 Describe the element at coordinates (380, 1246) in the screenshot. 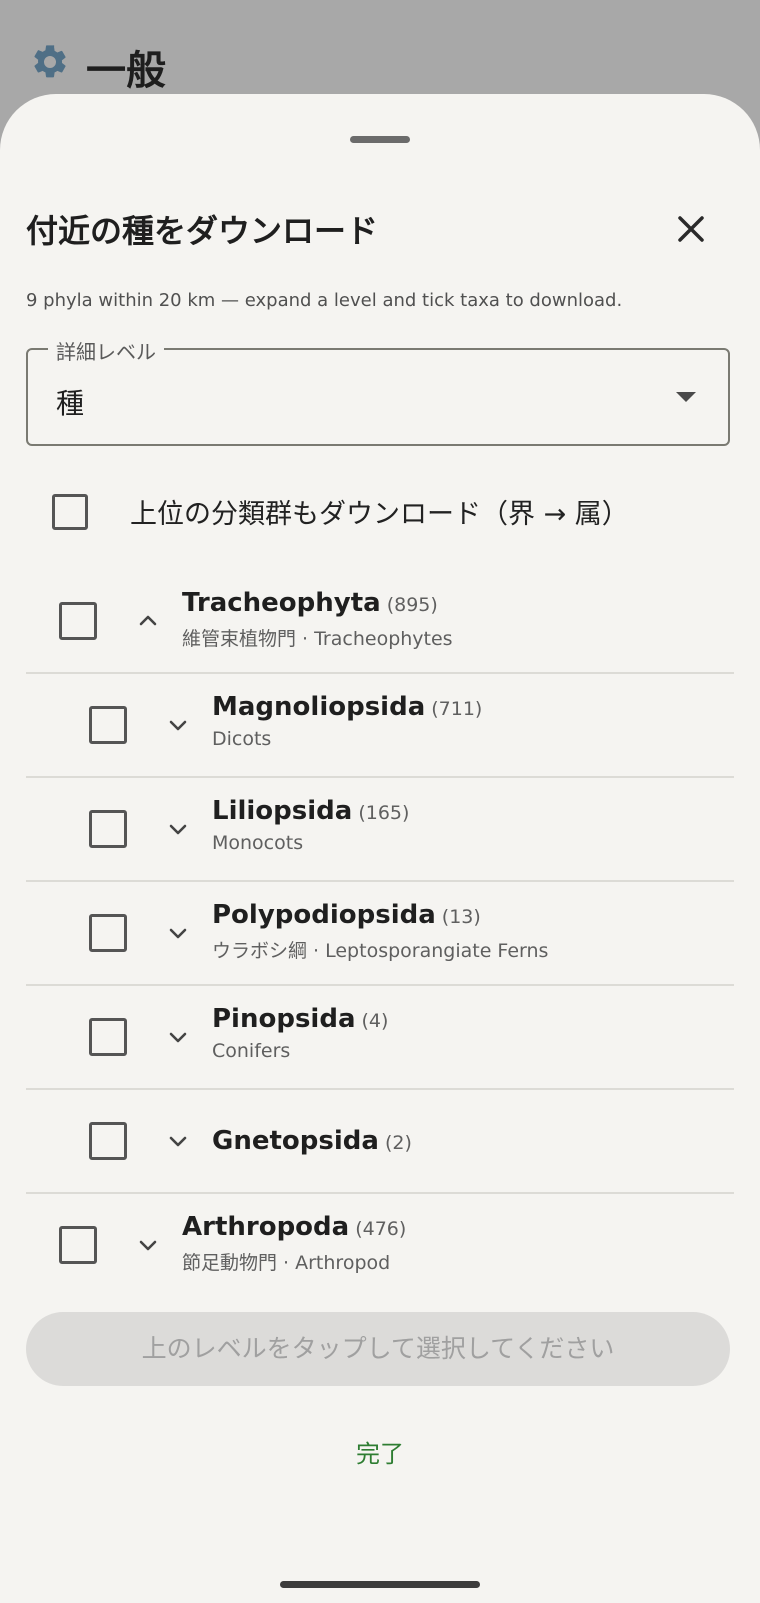

I see `taxon-row: Arthropoda (476) 節足動物門 · Arthropod` at that location.